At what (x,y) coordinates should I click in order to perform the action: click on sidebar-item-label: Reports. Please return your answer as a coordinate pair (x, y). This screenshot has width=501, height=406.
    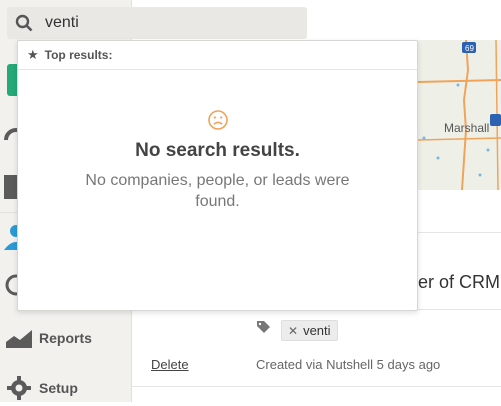
    Looking at the image, I should click on (65, 338).